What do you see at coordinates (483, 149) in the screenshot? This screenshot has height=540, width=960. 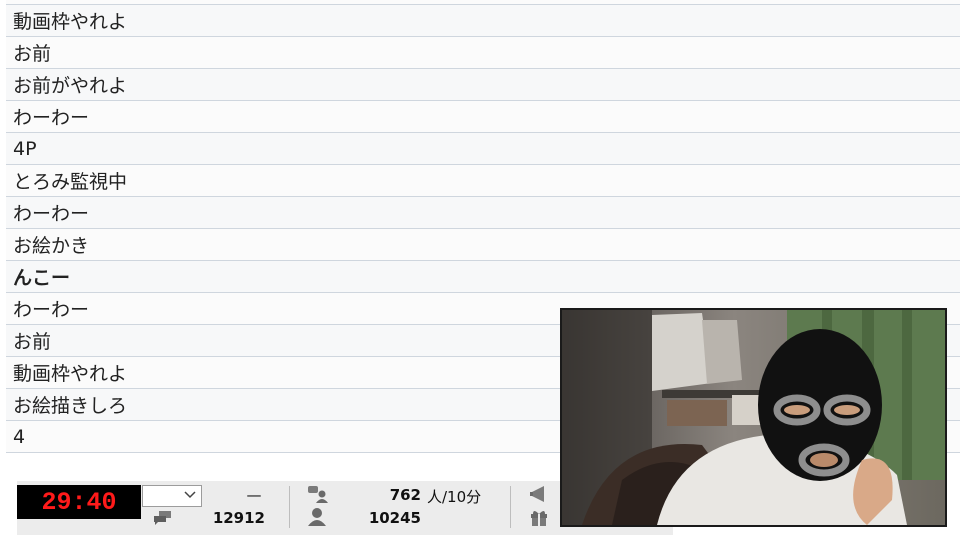 I see `comment-row: 4P` at bounding box center [483, 149].